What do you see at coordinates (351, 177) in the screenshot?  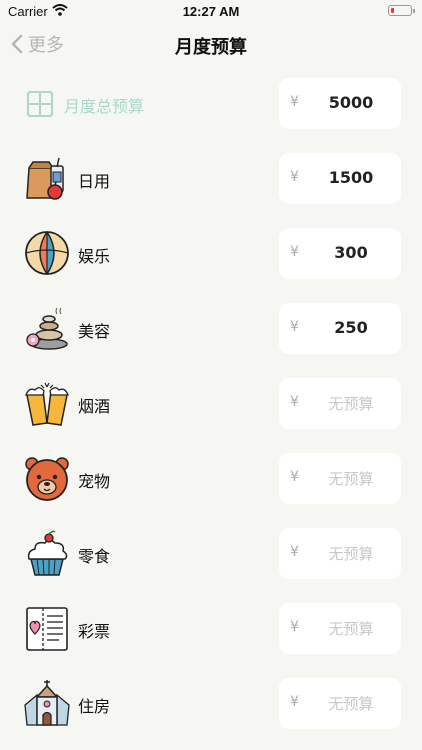 I see `category-budget-amount: 1500` at bounding box center [351, 177].